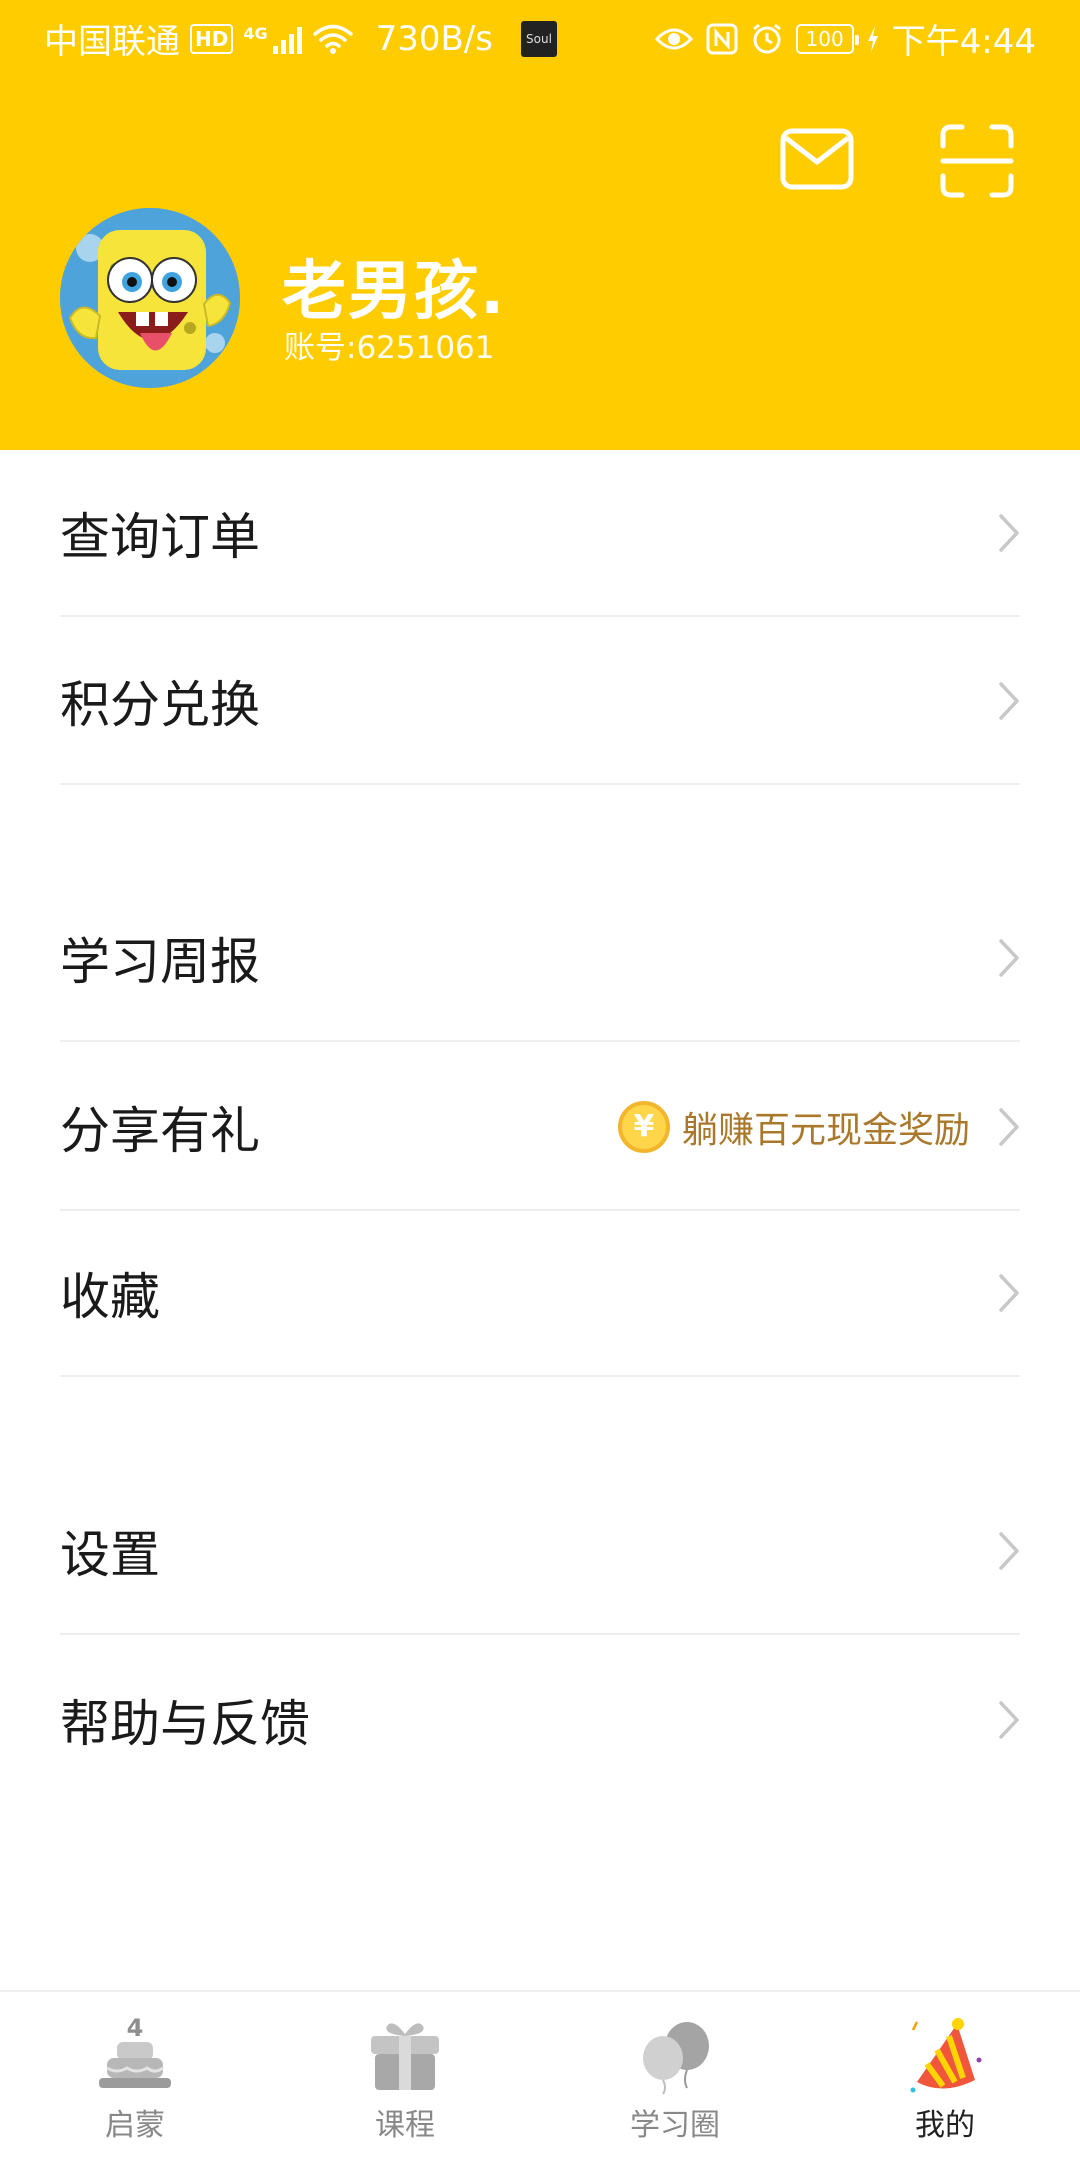 This screenshot has height=2160, width=1080. I want to click on tab-label: 学习圈, so click(675, 2125).